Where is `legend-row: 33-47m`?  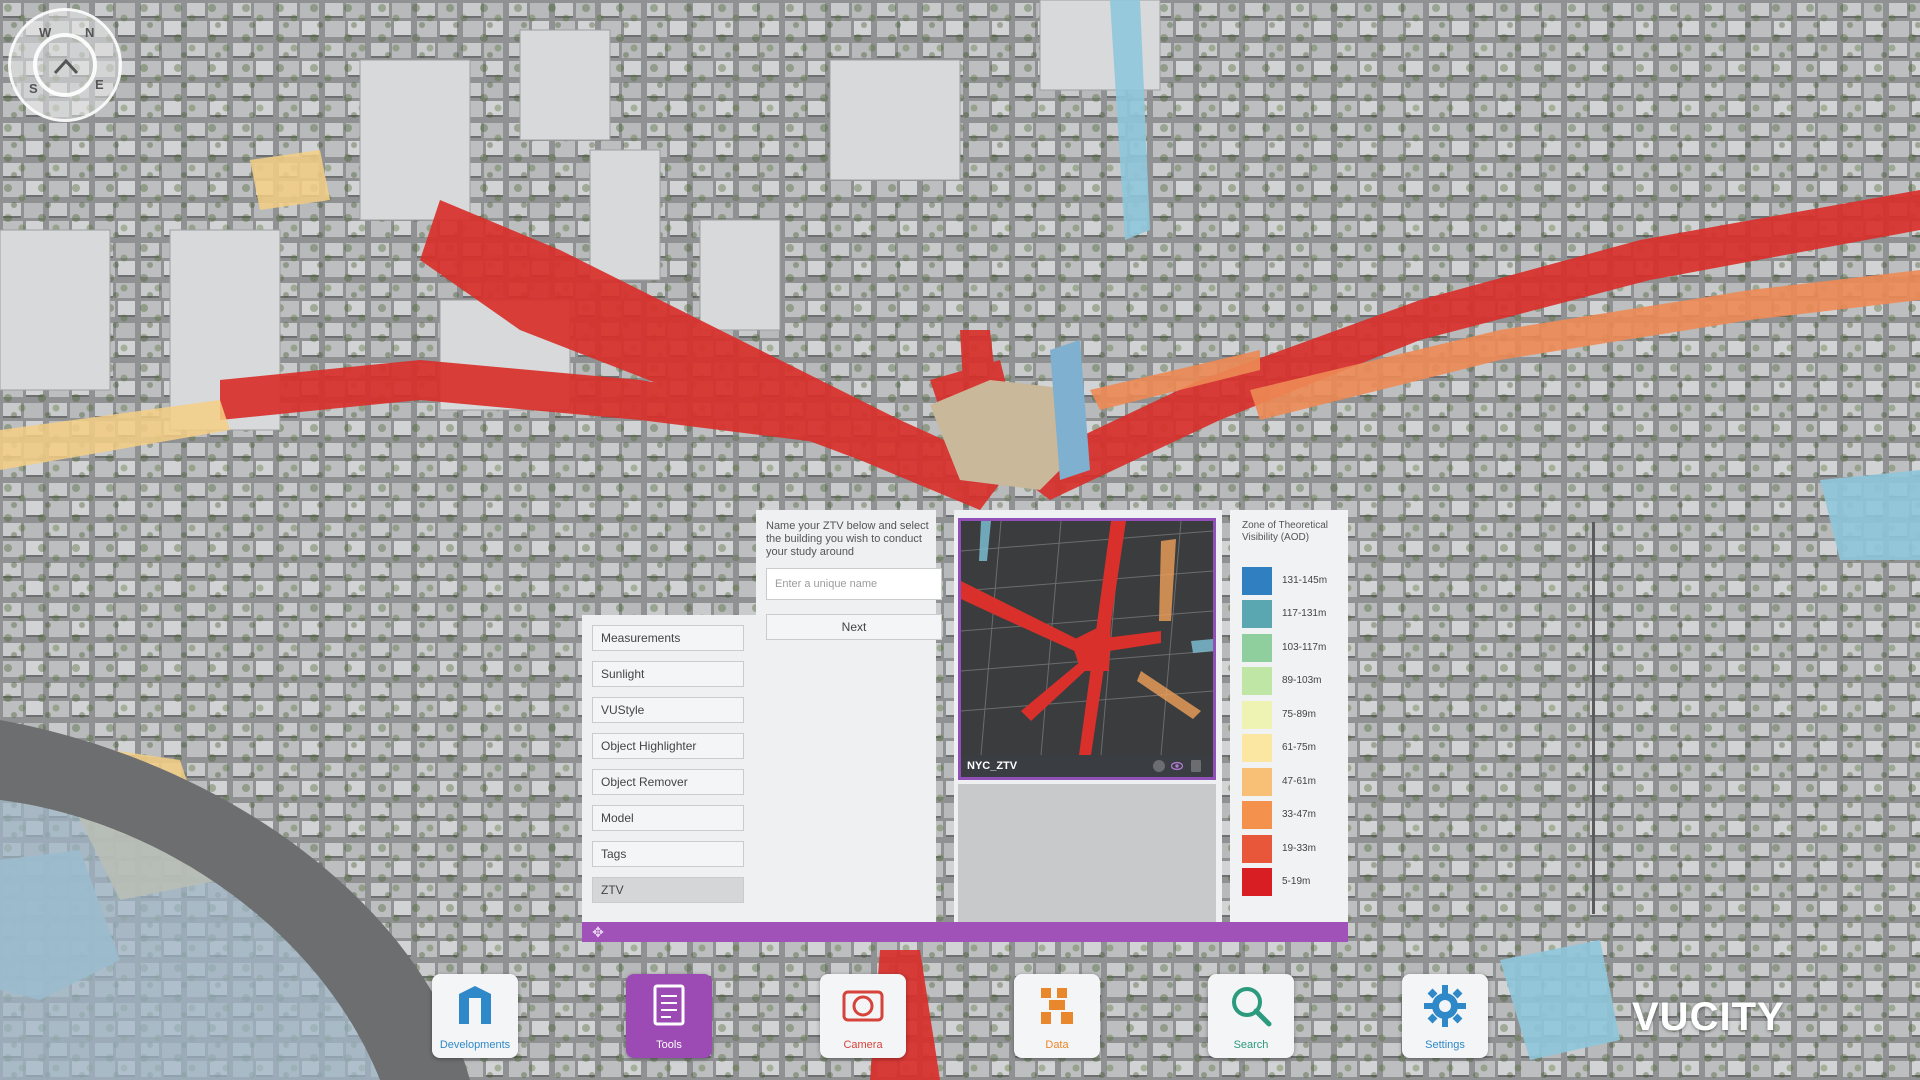
legend-row: 33-47m is located at coordinates (1294, 815).